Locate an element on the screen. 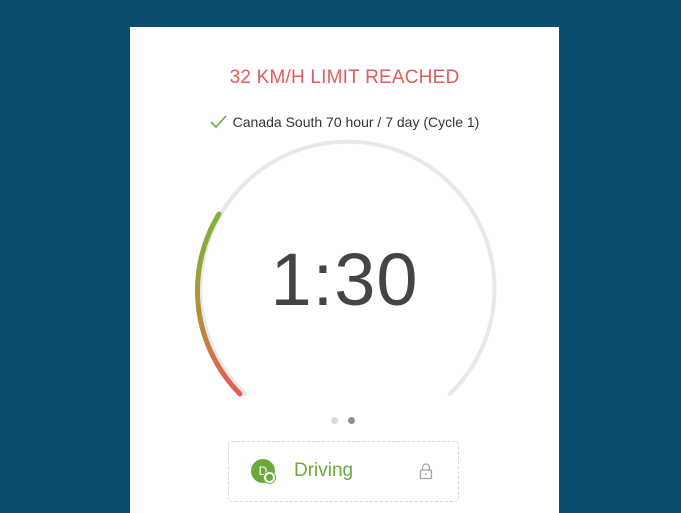 The width and height of the screenshot is (681, 513). duty-status-button: D Driving is located at coordinates (343, 471).